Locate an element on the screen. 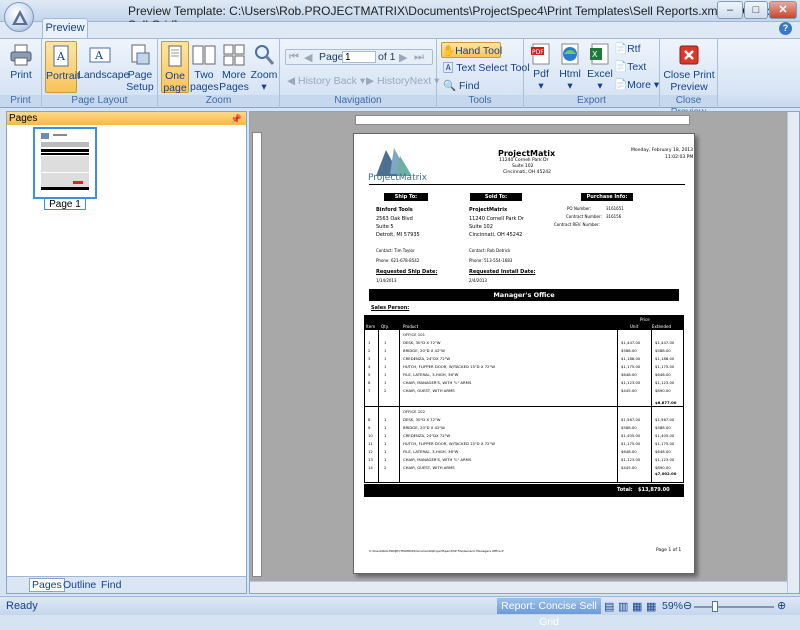 The image size is (800, 630). find-icon: 🔍 is located at coordinates (450, 86).